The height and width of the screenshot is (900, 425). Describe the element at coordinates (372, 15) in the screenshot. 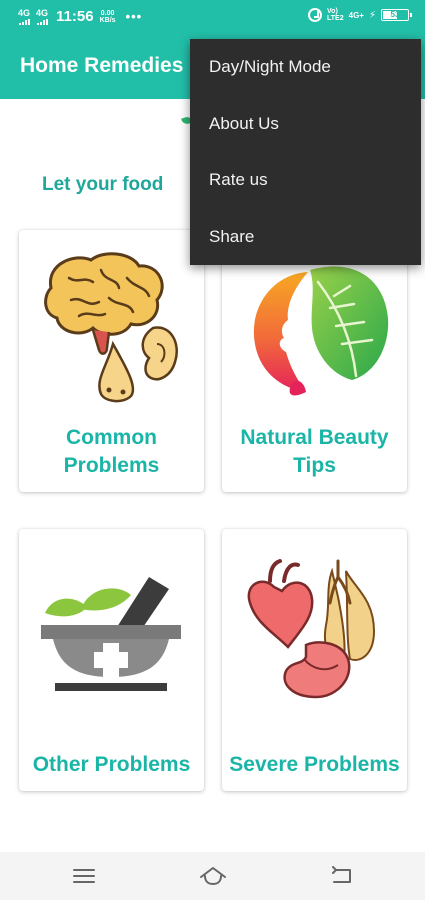

I see `charging-icon: ⚡` at that location.